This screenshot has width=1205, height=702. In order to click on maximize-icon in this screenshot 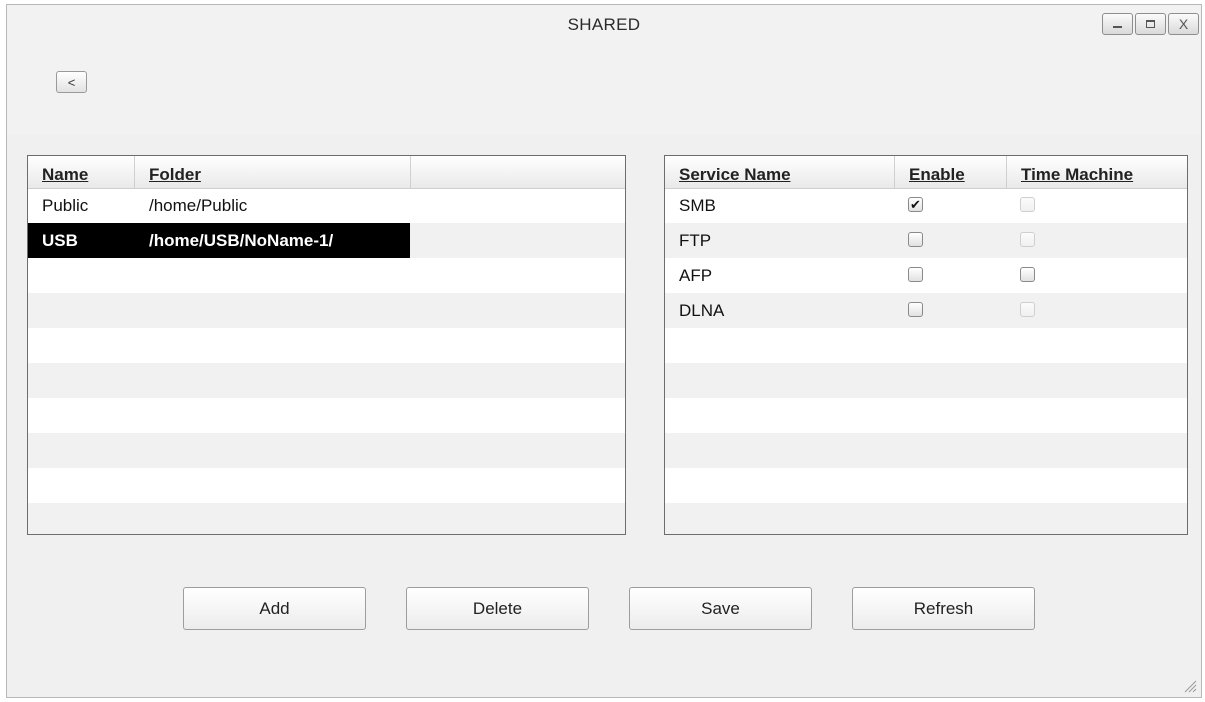, I will do `click(1150, 24)`.